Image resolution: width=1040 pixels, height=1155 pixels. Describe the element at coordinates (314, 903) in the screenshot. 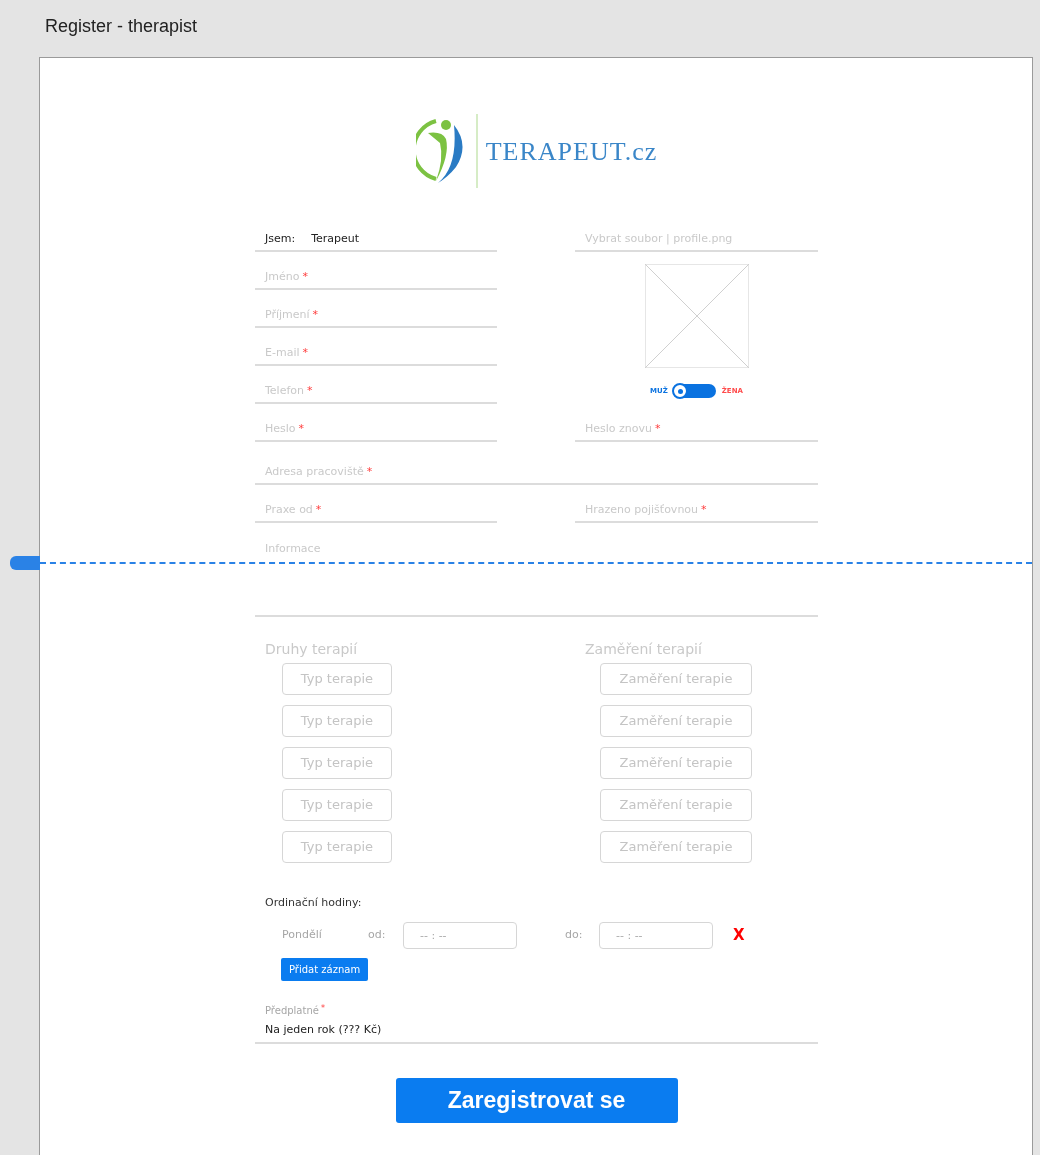

I see `section-label: Ordinační hodiny:` at that location.